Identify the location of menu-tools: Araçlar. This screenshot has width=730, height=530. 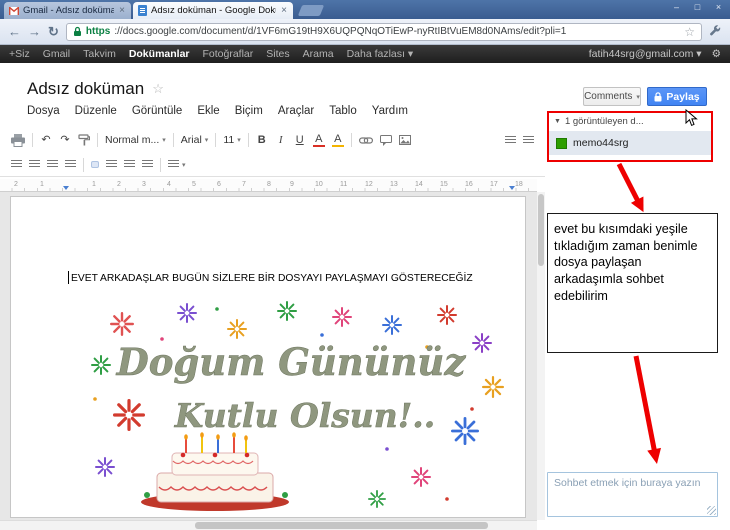
(296, 111).